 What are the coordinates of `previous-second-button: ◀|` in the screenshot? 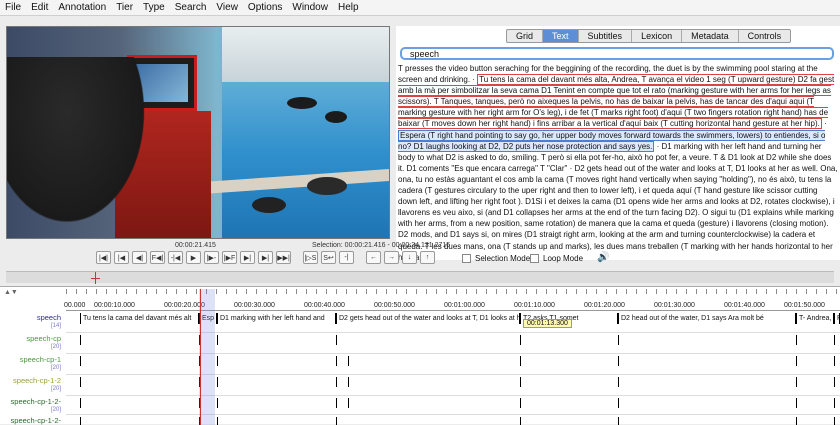 It's located at (139, 257).